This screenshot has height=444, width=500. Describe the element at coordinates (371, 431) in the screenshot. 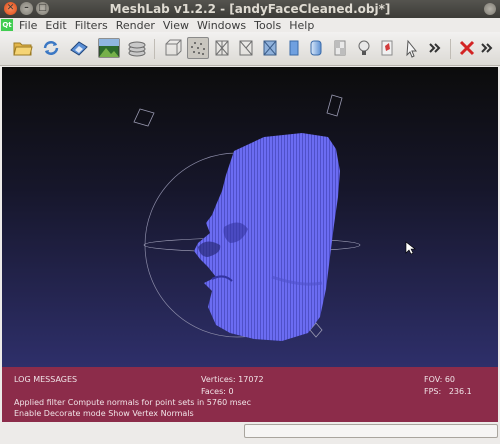

I see `progress-bar` at that location.